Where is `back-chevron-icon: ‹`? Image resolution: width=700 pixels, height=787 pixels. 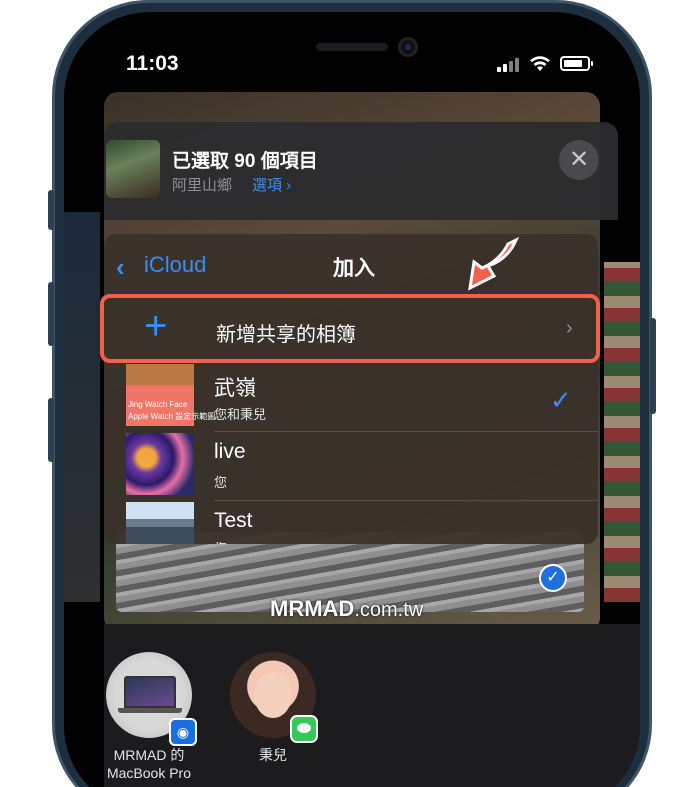 back-chevron-icon: ‹ is located at coordinates (120, 267).